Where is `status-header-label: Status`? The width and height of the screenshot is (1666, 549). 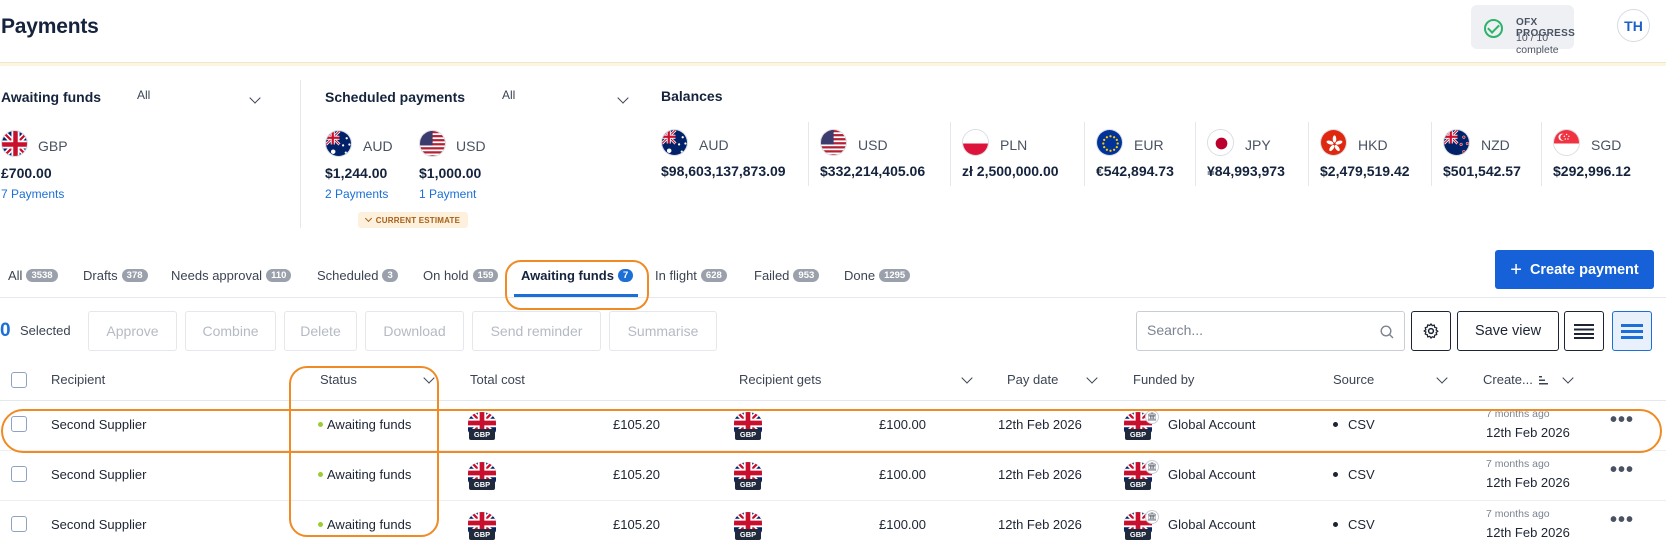 status-header-label: Status is located at coordinates (338, 379).